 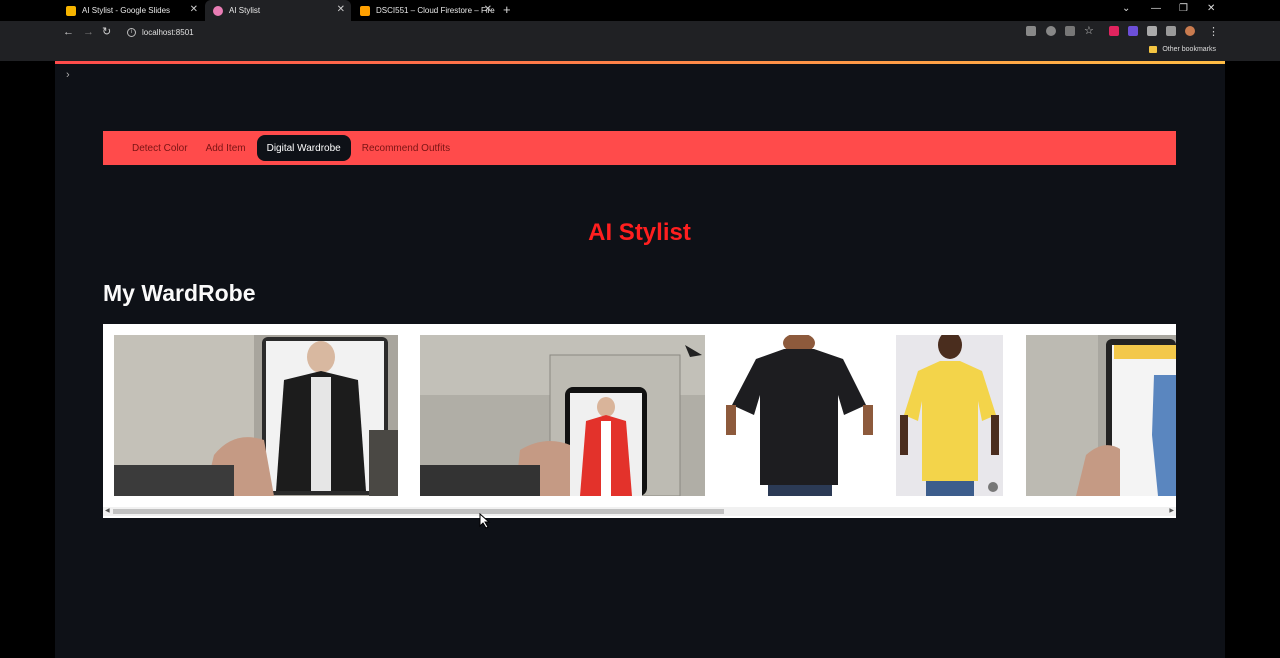 I want to click on browser-tab-slides: AI Stylist - Google Slides ✕, so click(x=131, y=10).